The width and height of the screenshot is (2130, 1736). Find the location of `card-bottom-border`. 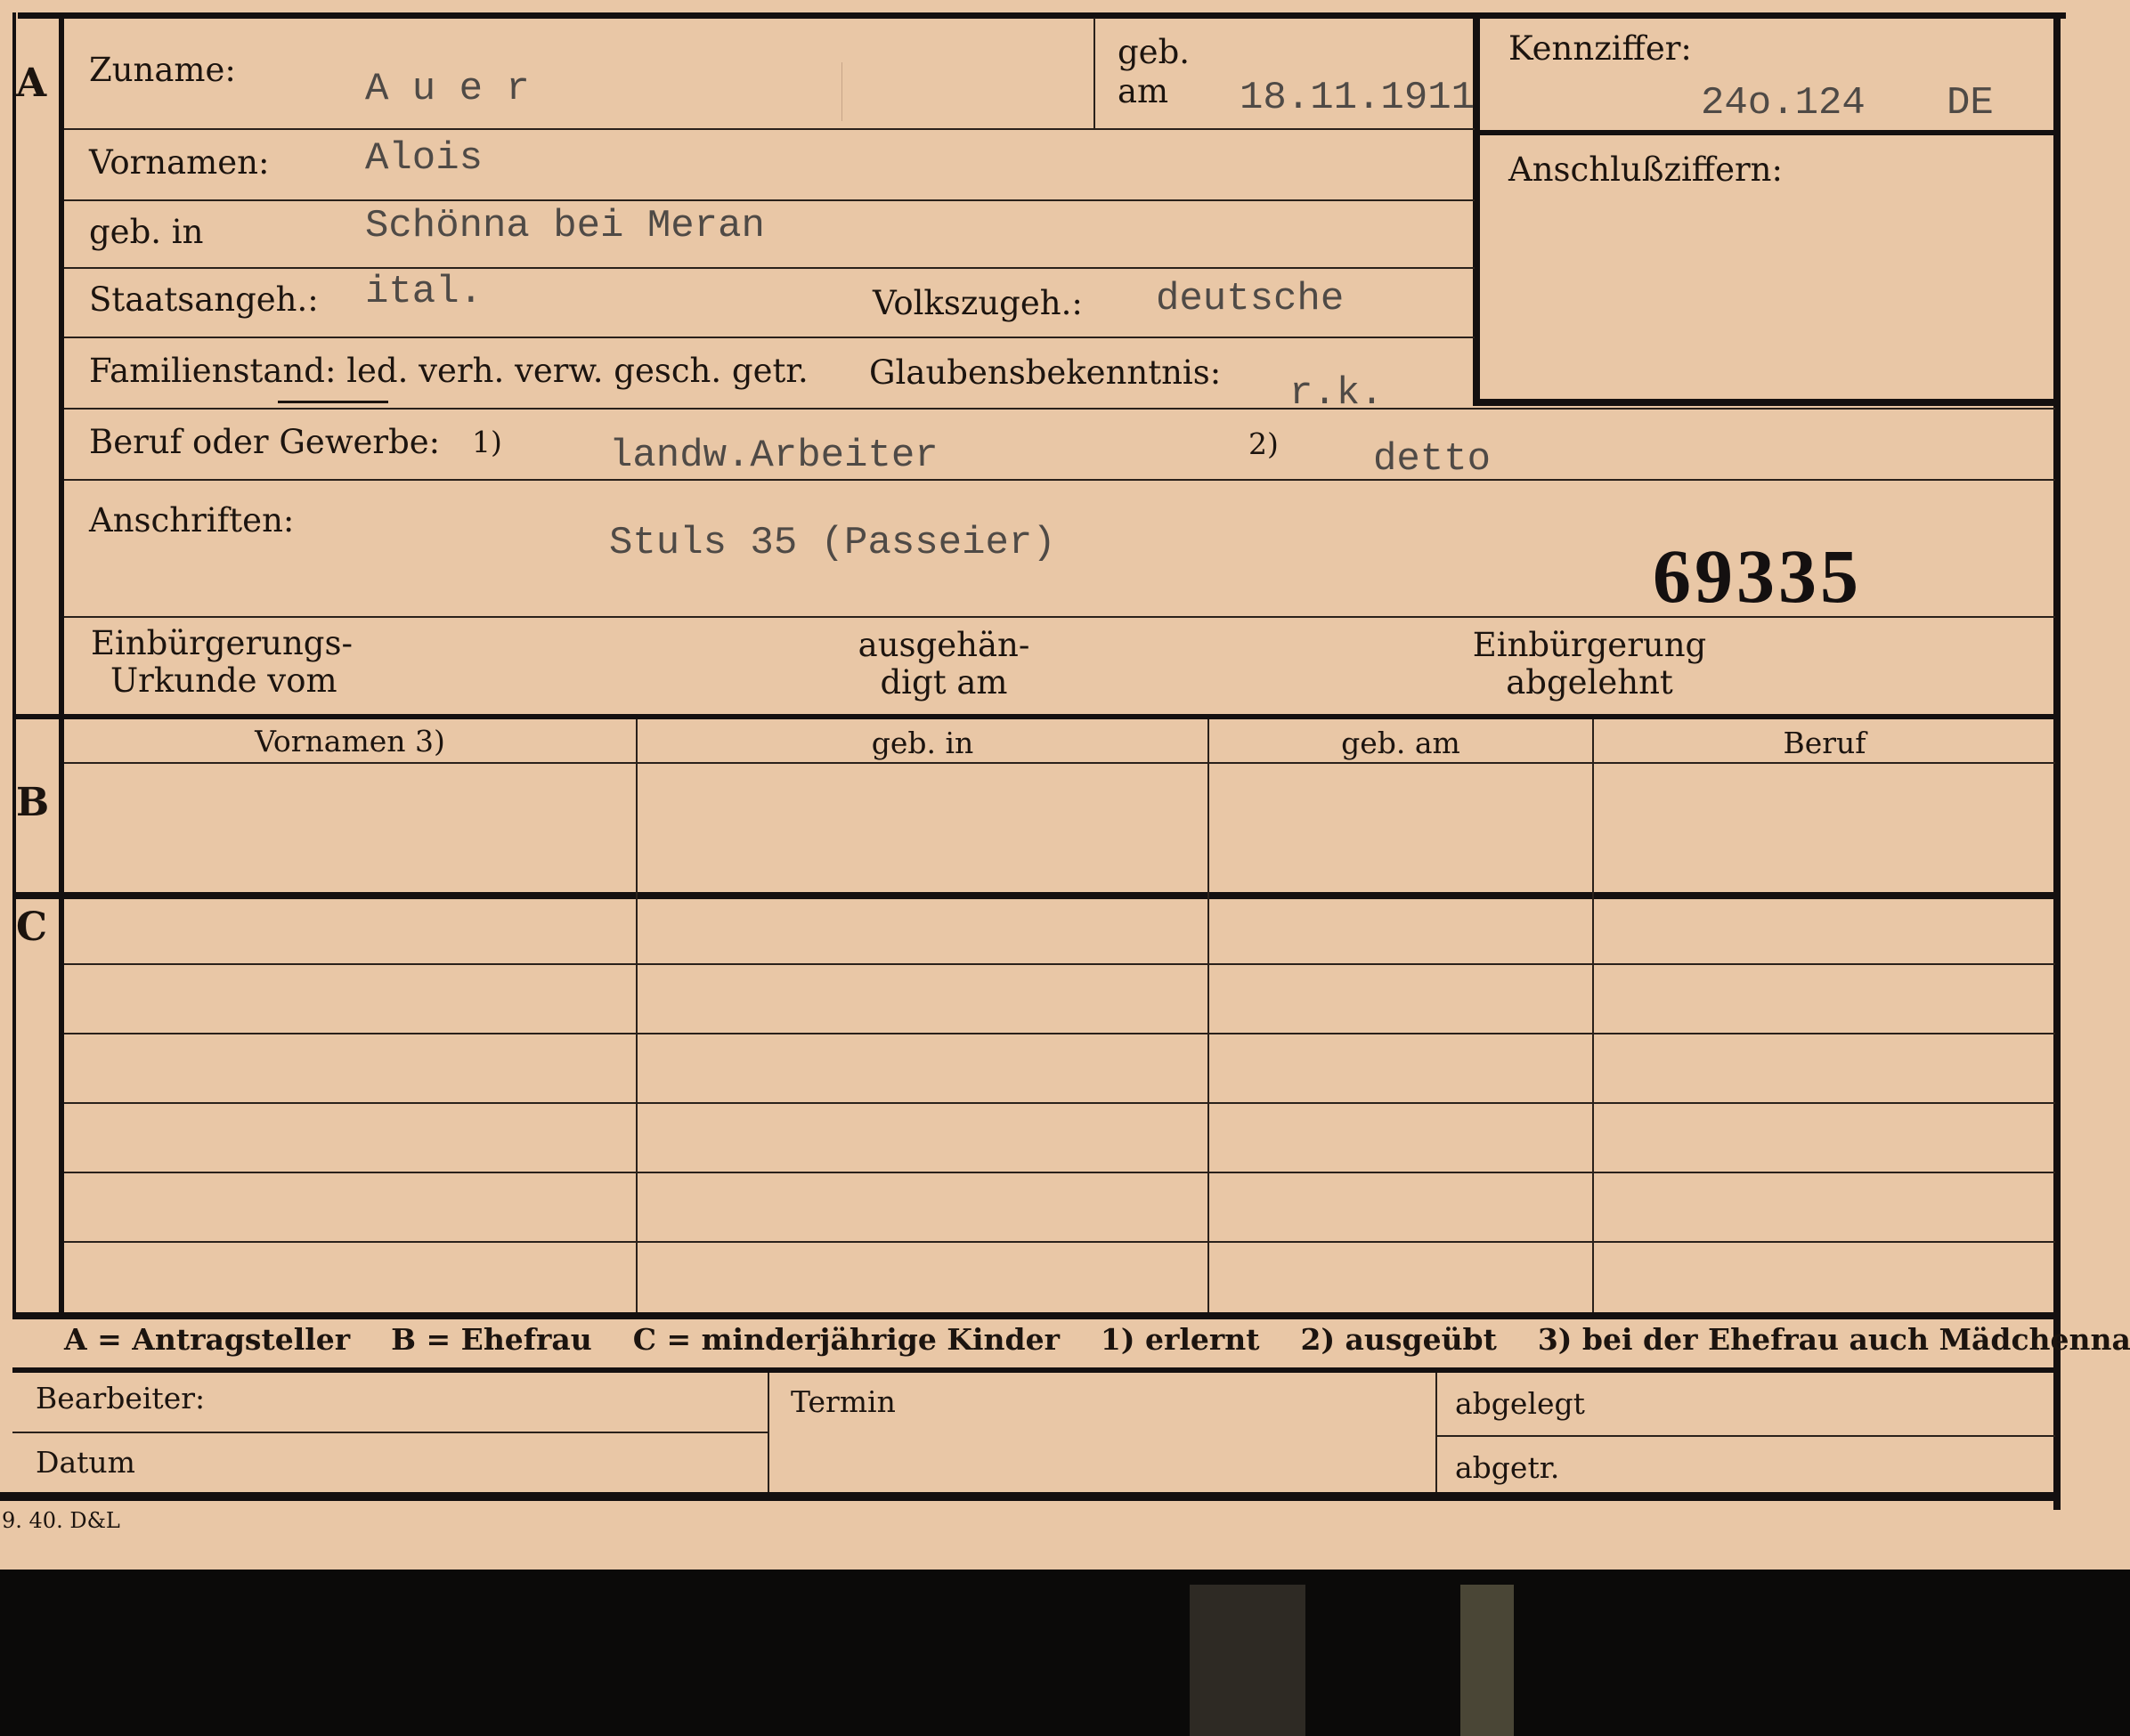

card-bottom-border is located at coordinates (1030, 1496).